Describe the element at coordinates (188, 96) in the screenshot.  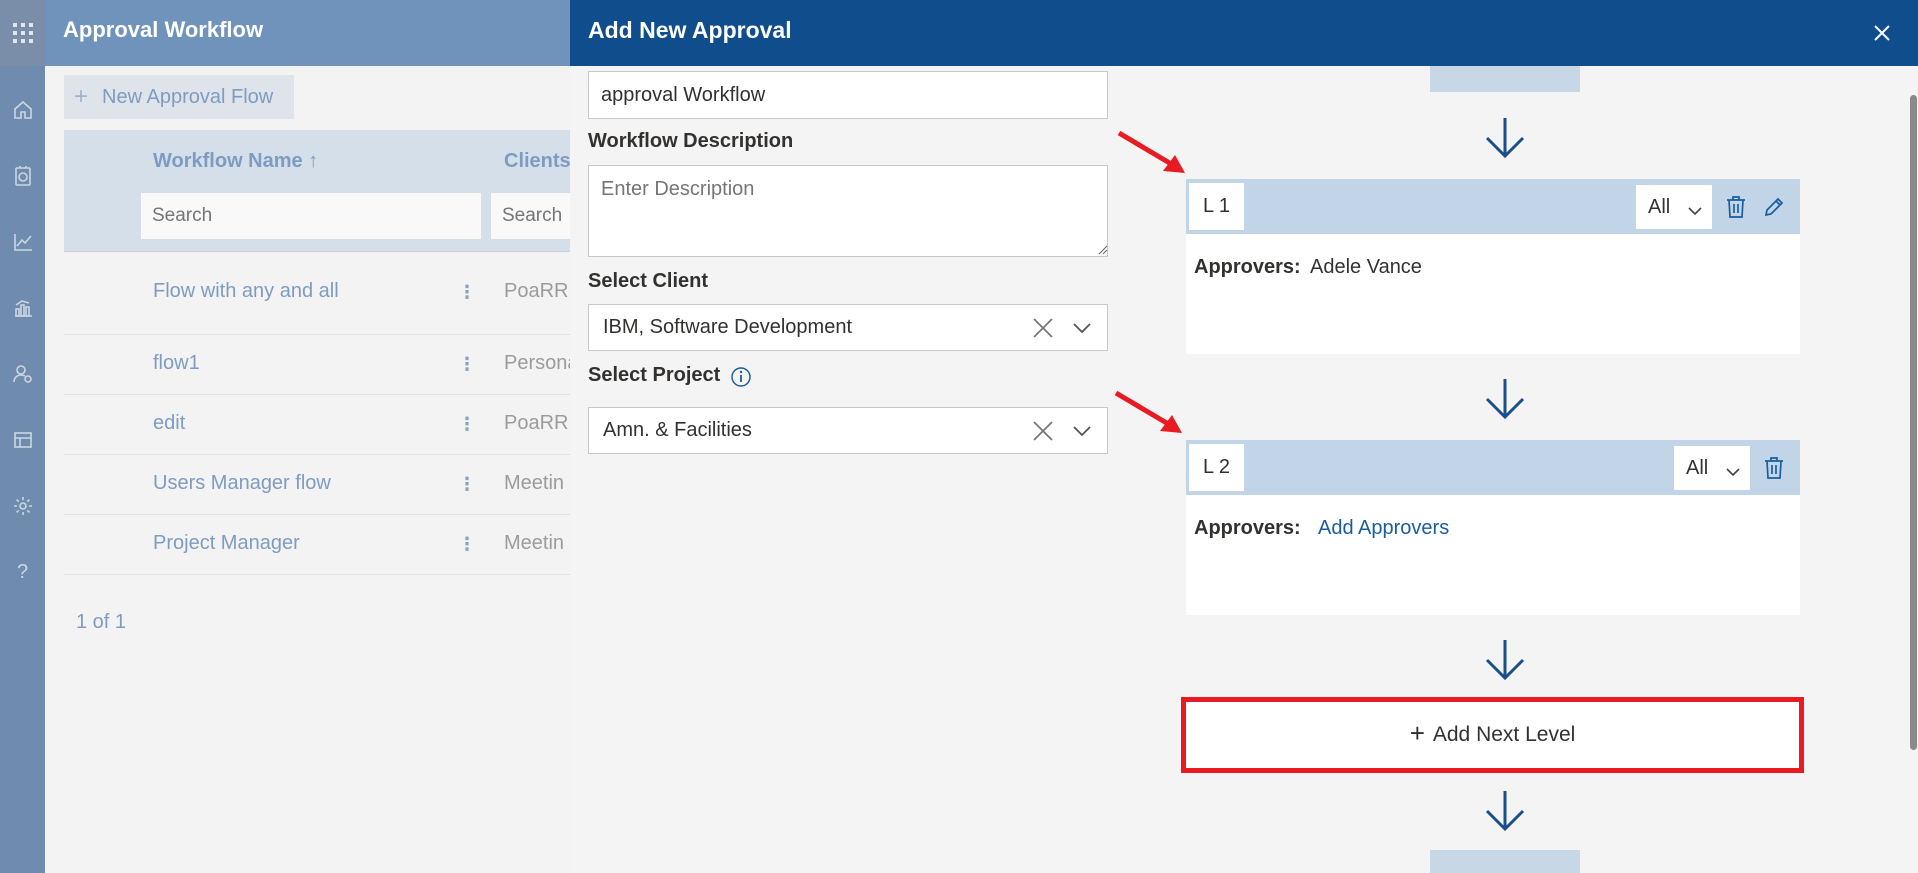
I see `new-approval-flow-label: New Approval Flow` at that location.